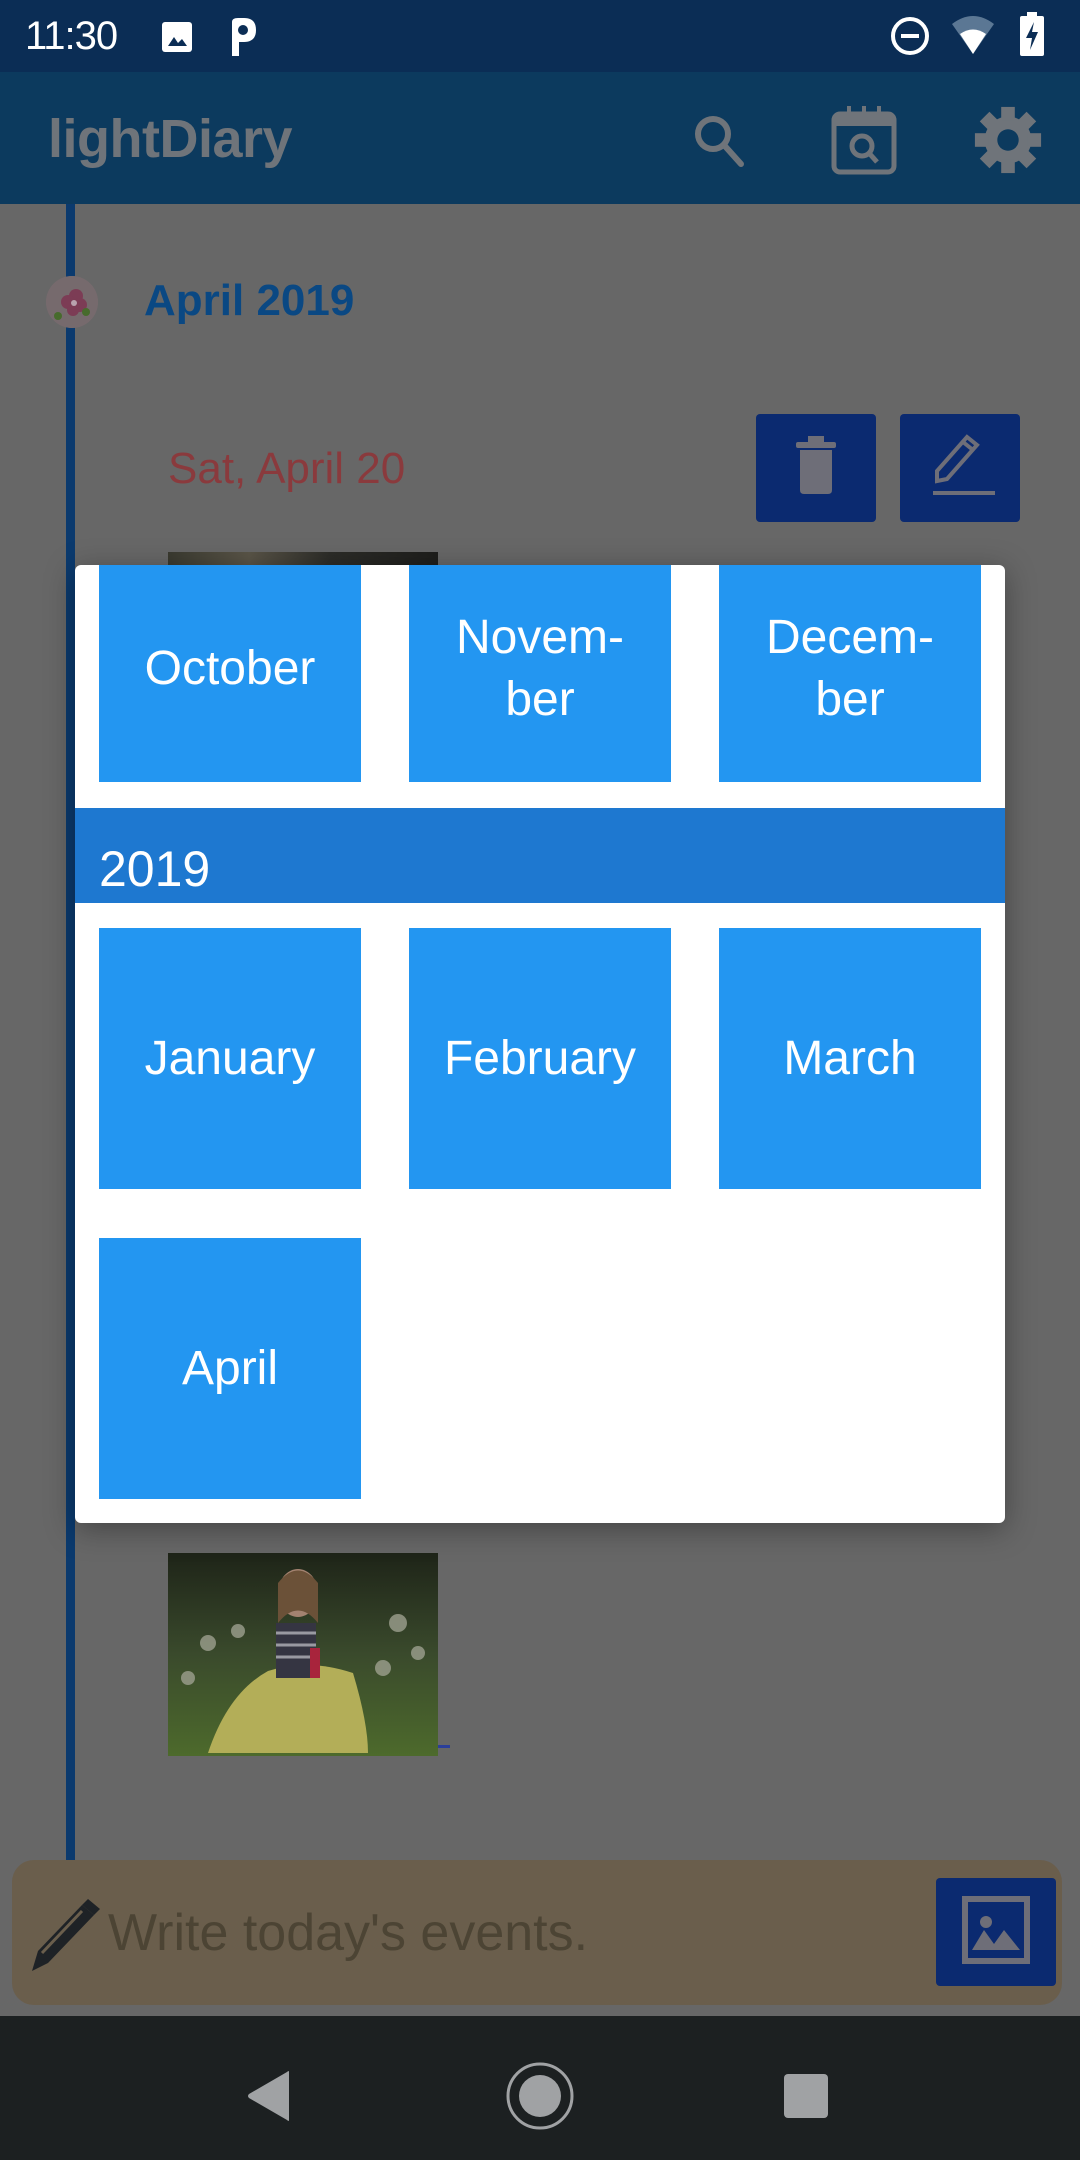  I want to click on wifi-icon, so click(973, 37).